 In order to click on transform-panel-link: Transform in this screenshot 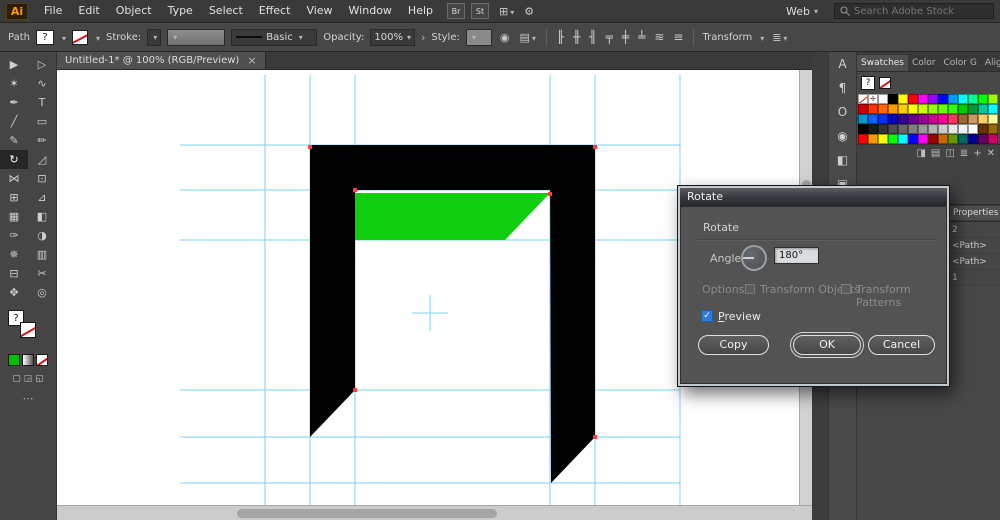, I will do `click(727, 37)`.